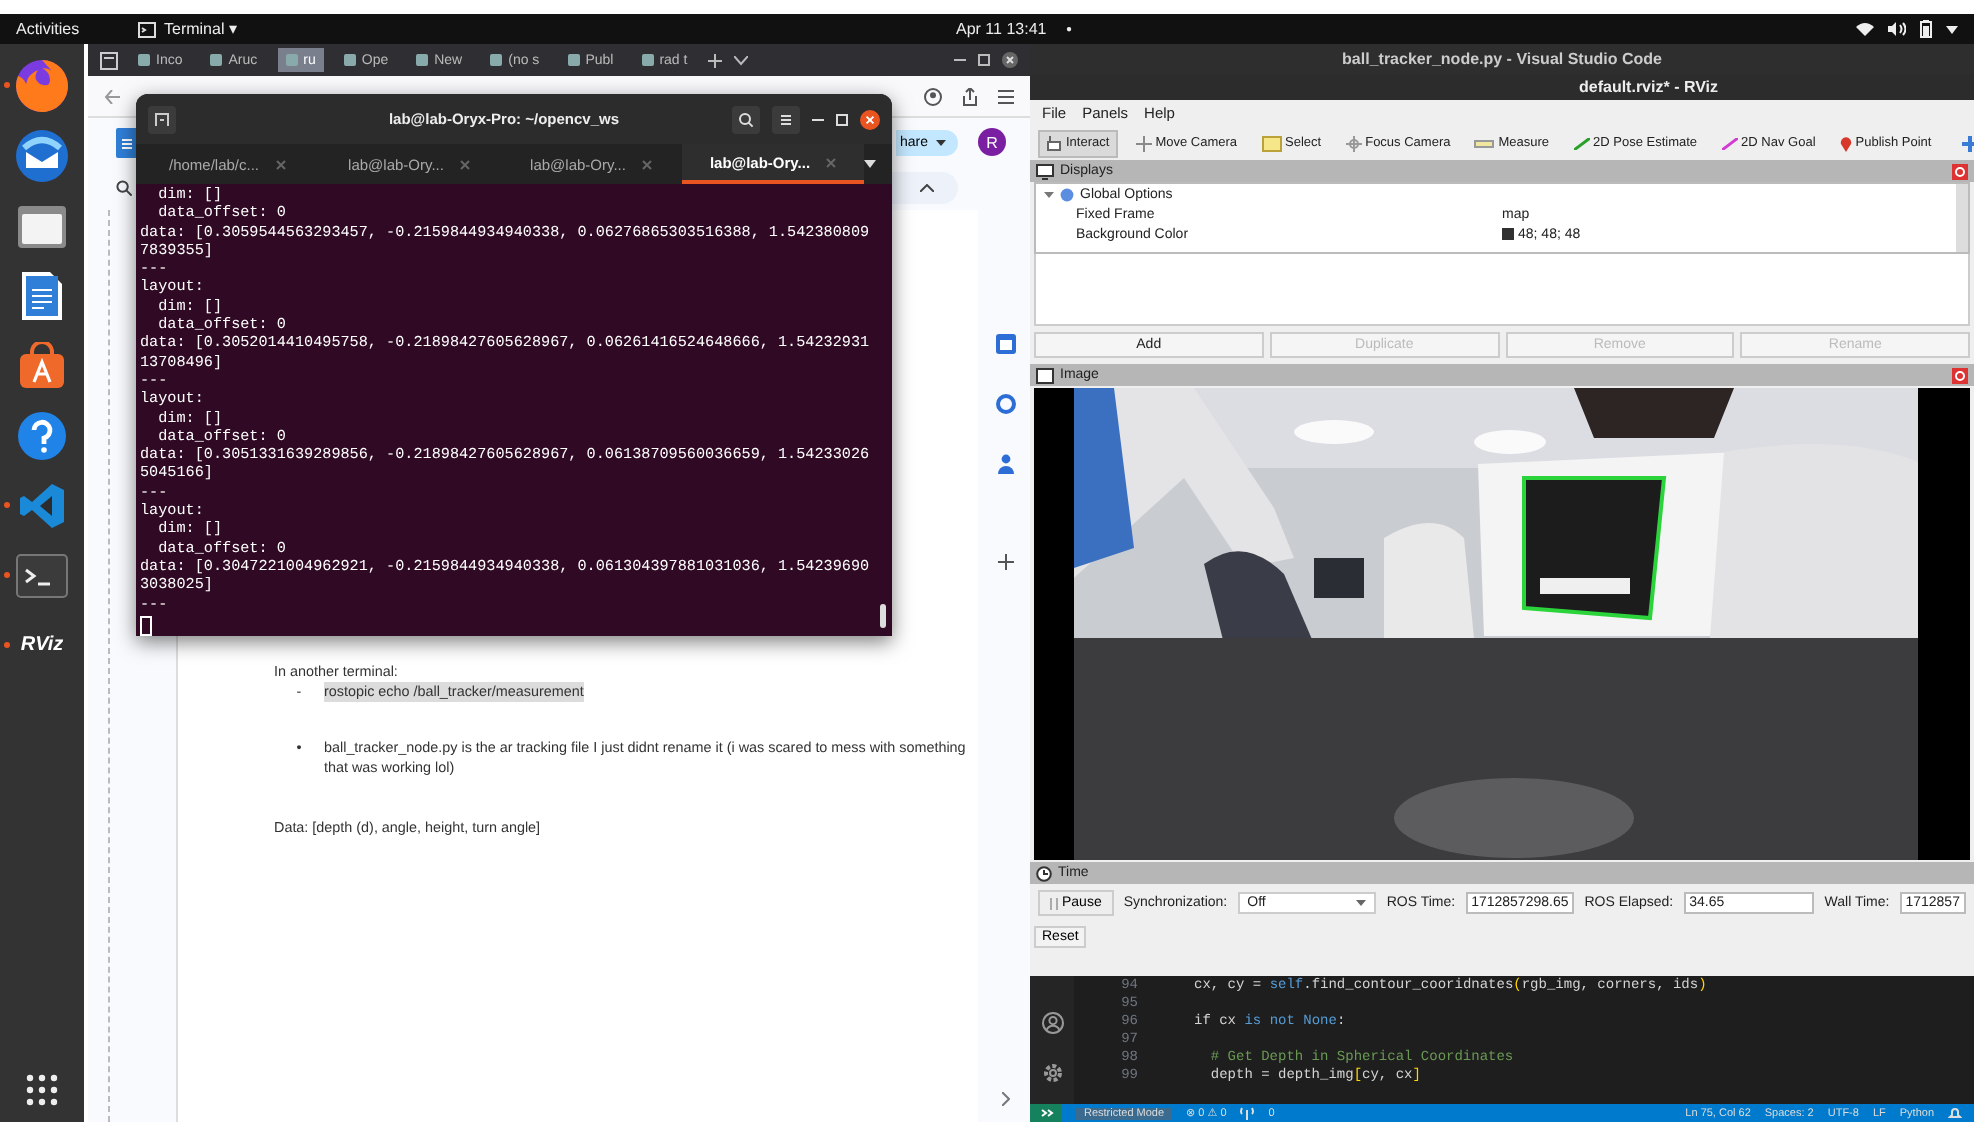  What do you see at coordinates (1502, 59) in the screenshot?
I see `window-title: ball_tracker_node.py - Visual Studio Code` at bounding box center [1502, 59].